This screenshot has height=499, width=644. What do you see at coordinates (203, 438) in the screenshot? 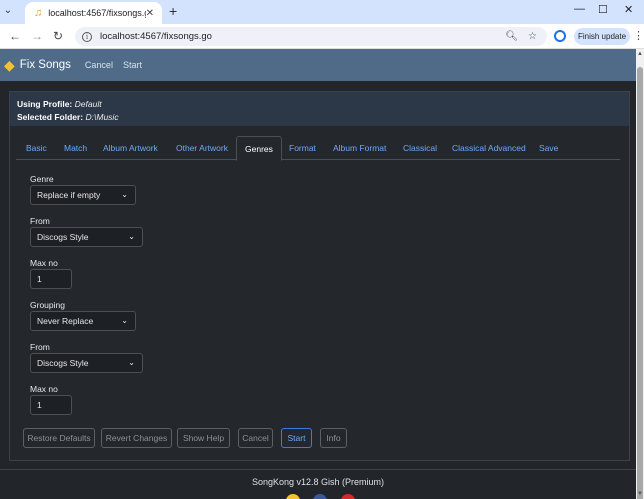
I see `show-help-button: Show Help` at bounding box center [203, 438].